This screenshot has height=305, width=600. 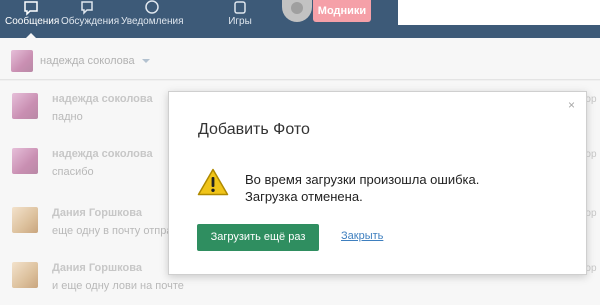 I want to click on nav-item-games: Игры, so click(x=240, y=19).